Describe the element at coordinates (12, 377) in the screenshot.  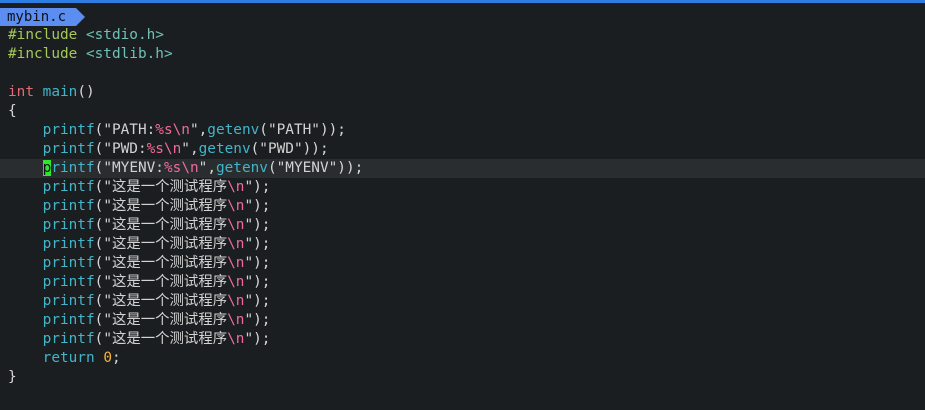
I see `close-brace: }` at that location.